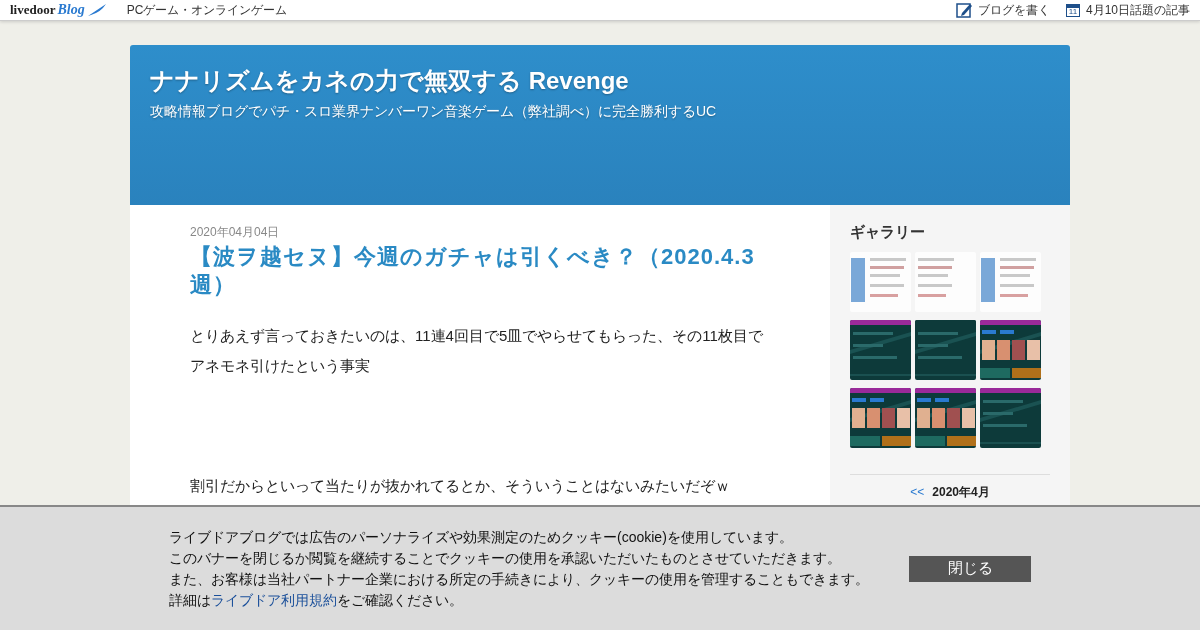 This screenshot has width=1200, height=630. I want to click on feather-icon, so click(96, 10).